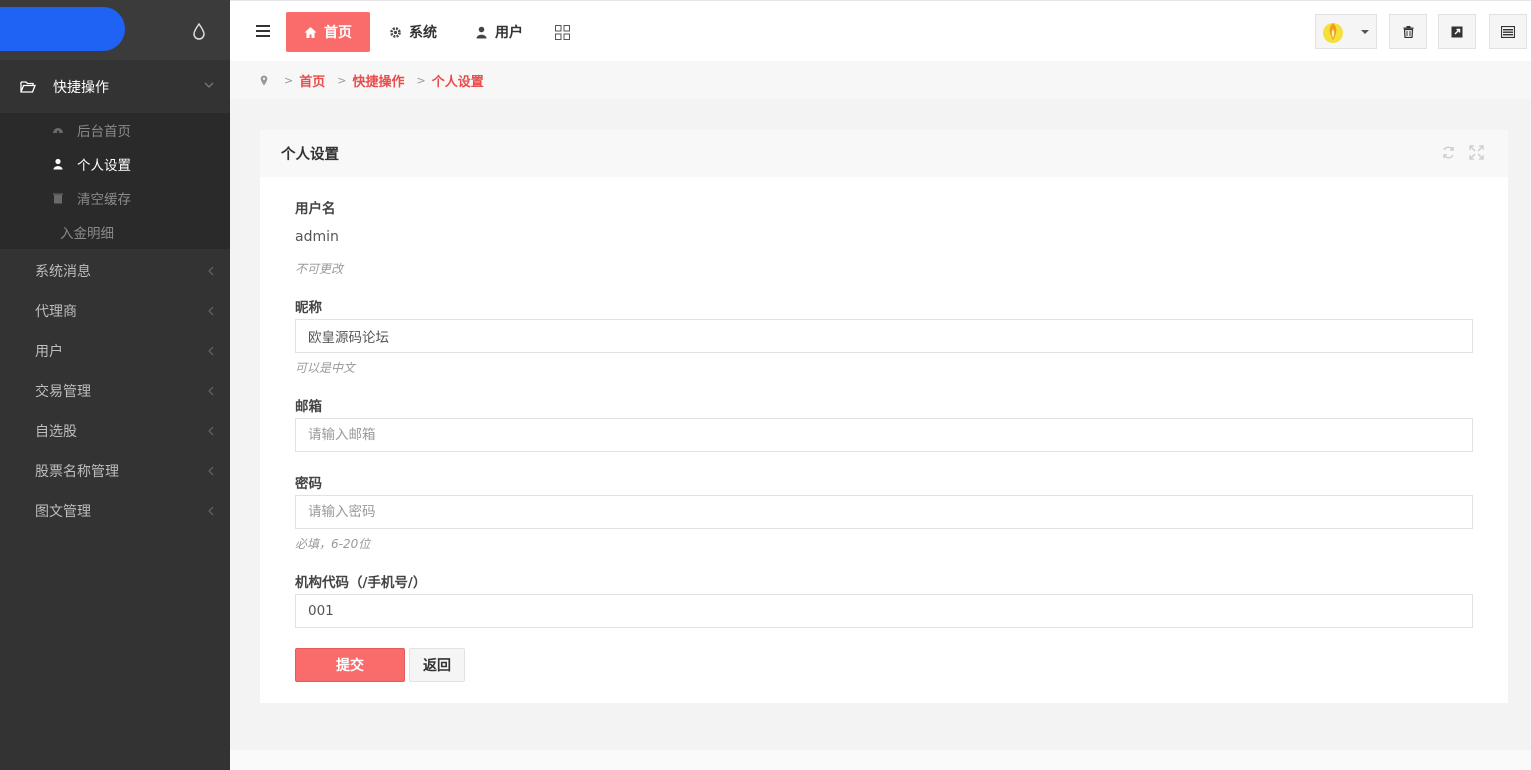 The height and width of the screenshot is (770, 1531). I want to click on password-field, so click(884, 512).